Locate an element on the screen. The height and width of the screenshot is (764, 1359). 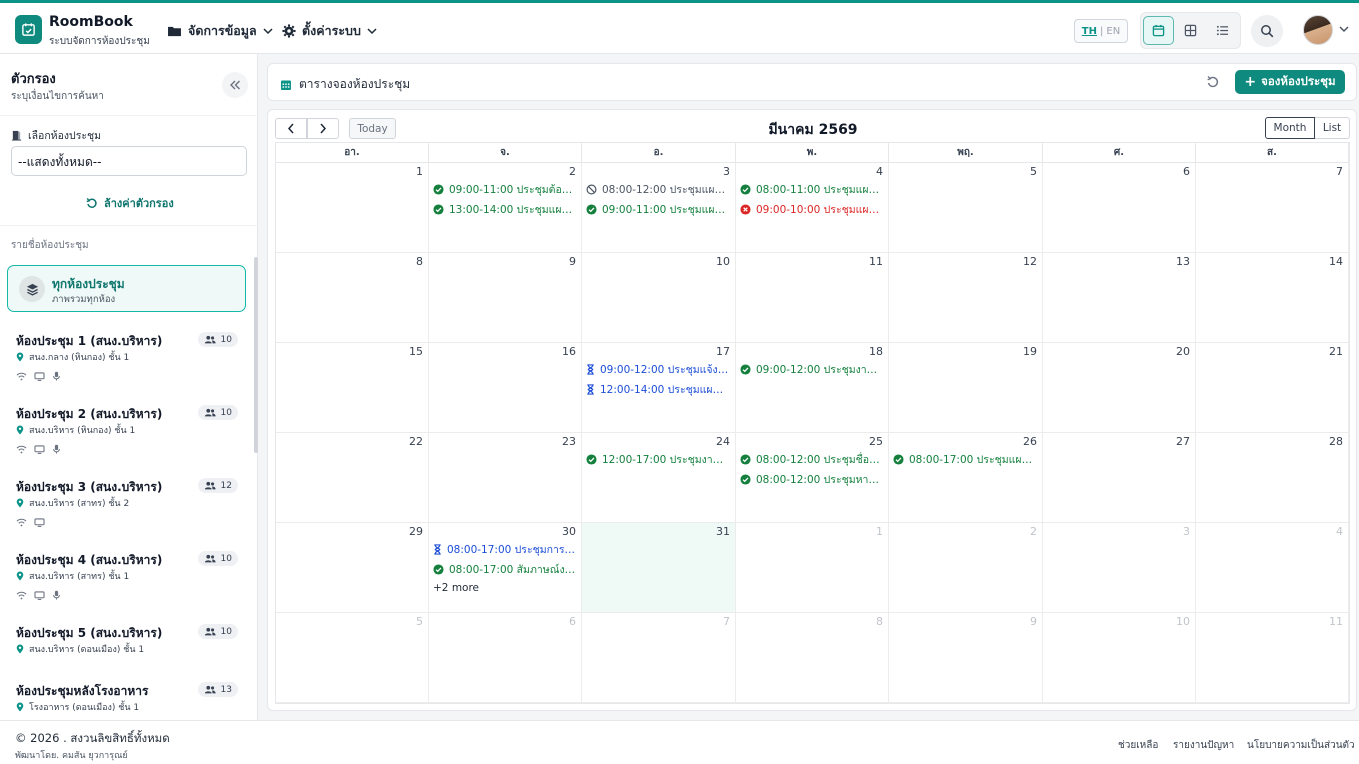
booking-event: 09:00-11:00 ประชุมต้อนรับ is located at coordinates (505, 189).